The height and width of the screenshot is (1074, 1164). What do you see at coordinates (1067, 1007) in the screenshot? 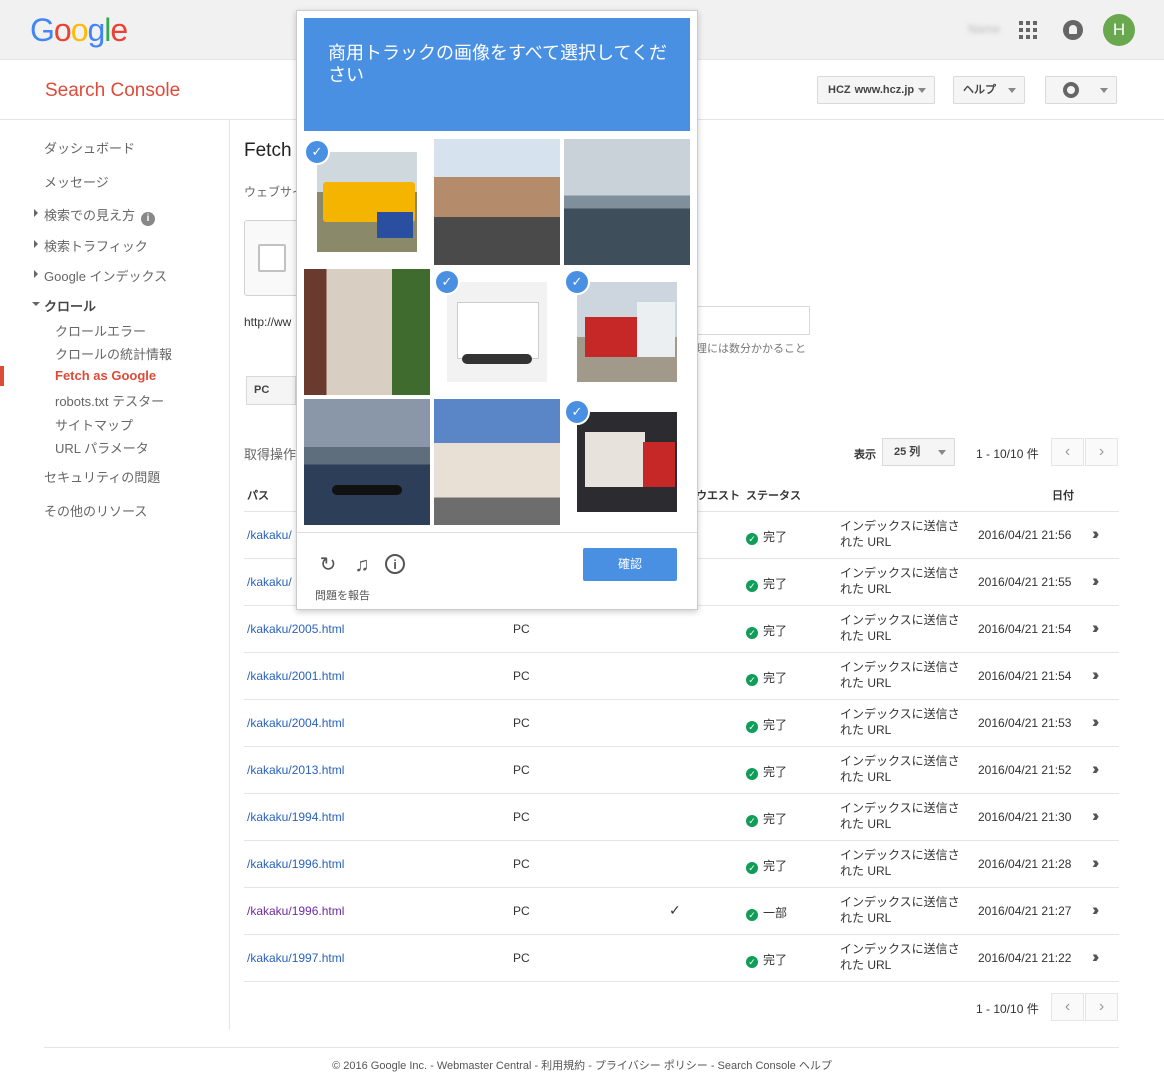
I see `prev-page-button-bottom: ‹` at bounding box center [1067, 1007].